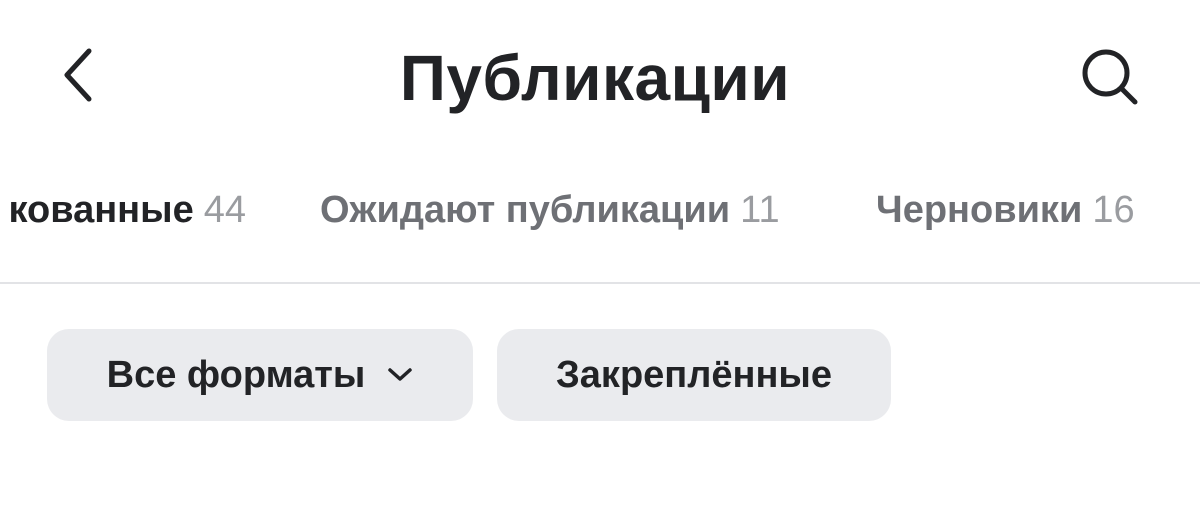 This screenshot has width=1200, height=508. I want to click on tab-drafts: Черновики16, so click(1005, 210).